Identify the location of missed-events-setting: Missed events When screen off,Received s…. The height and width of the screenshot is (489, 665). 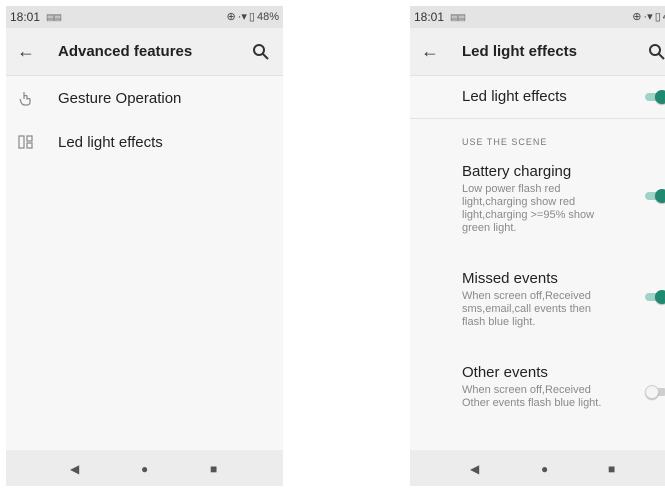
(537, 317).